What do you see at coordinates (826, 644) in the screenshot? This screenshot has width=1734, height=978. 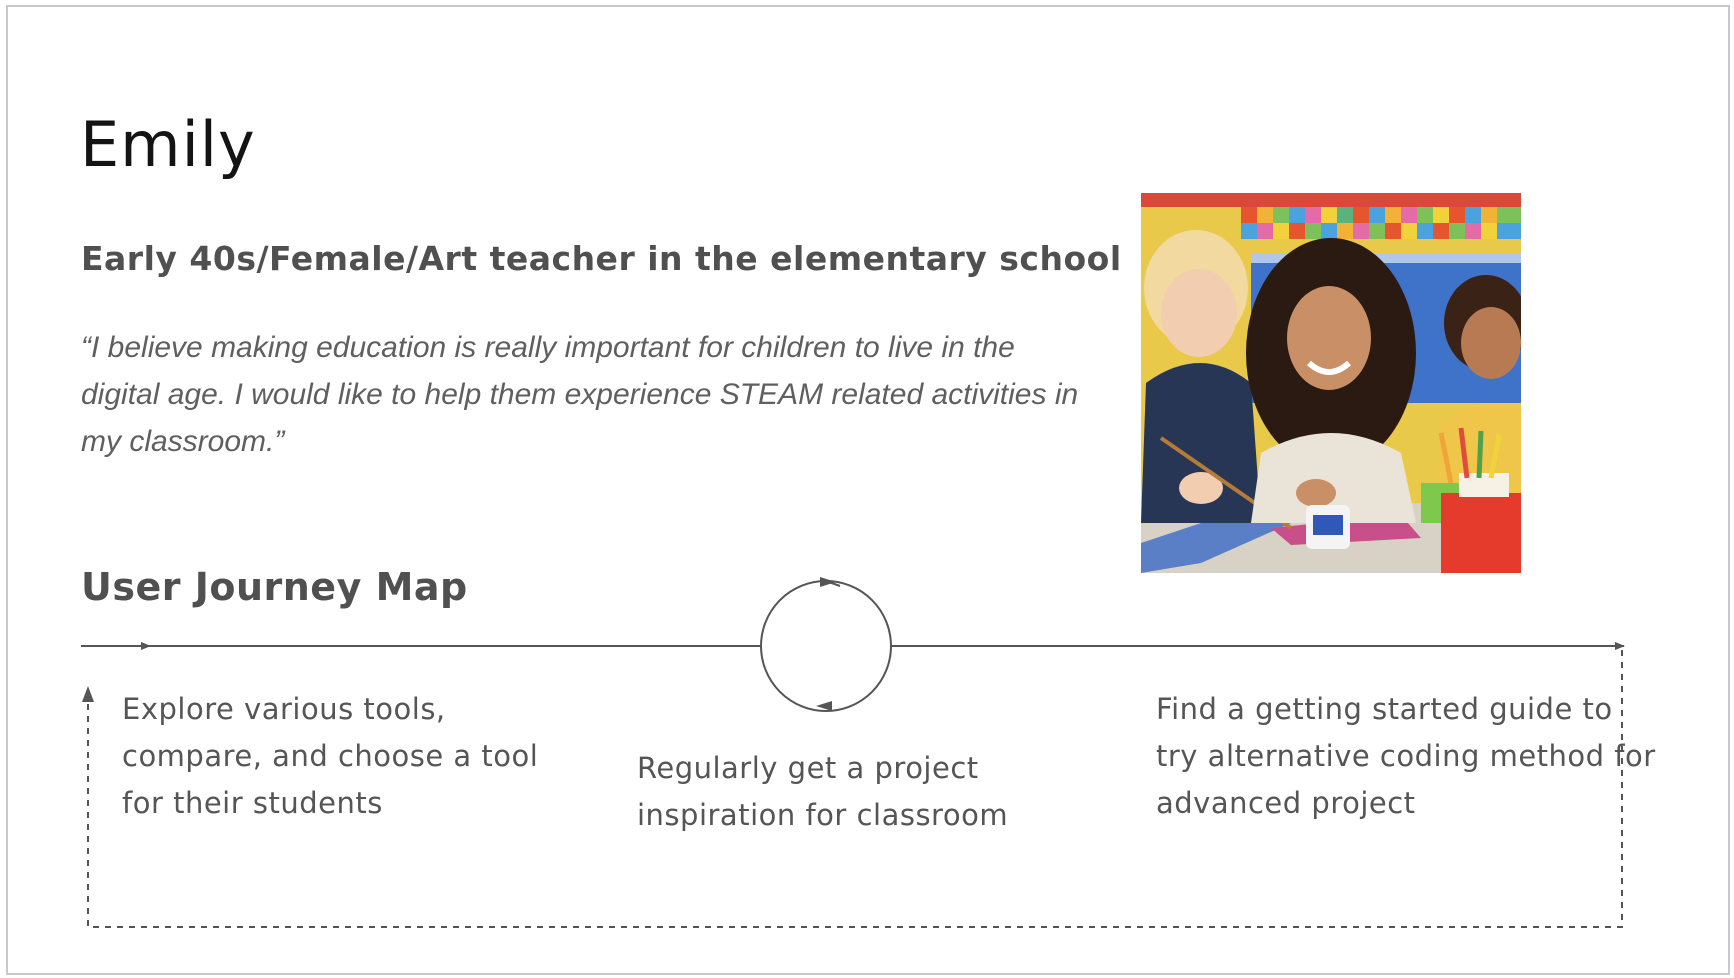 I see `cycle-loop-icon` at bounding box center [826, 644].